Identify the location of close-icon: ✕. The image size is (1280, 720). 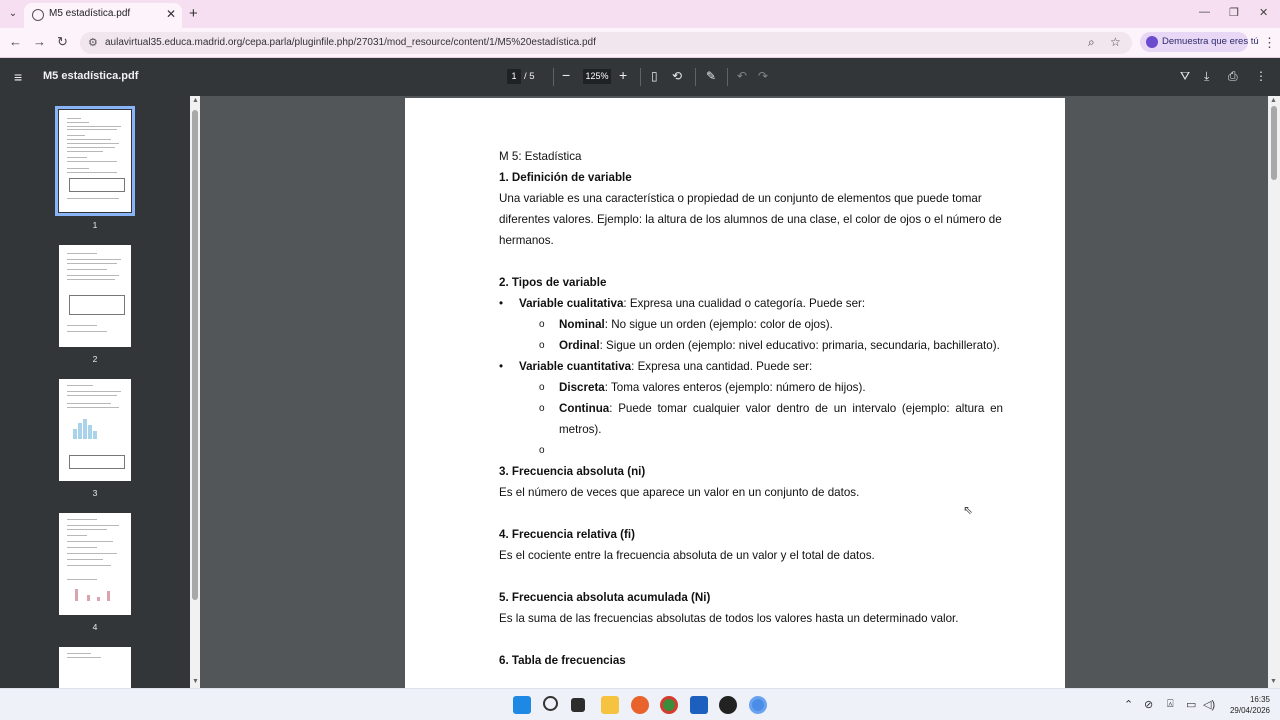
(171, 14).